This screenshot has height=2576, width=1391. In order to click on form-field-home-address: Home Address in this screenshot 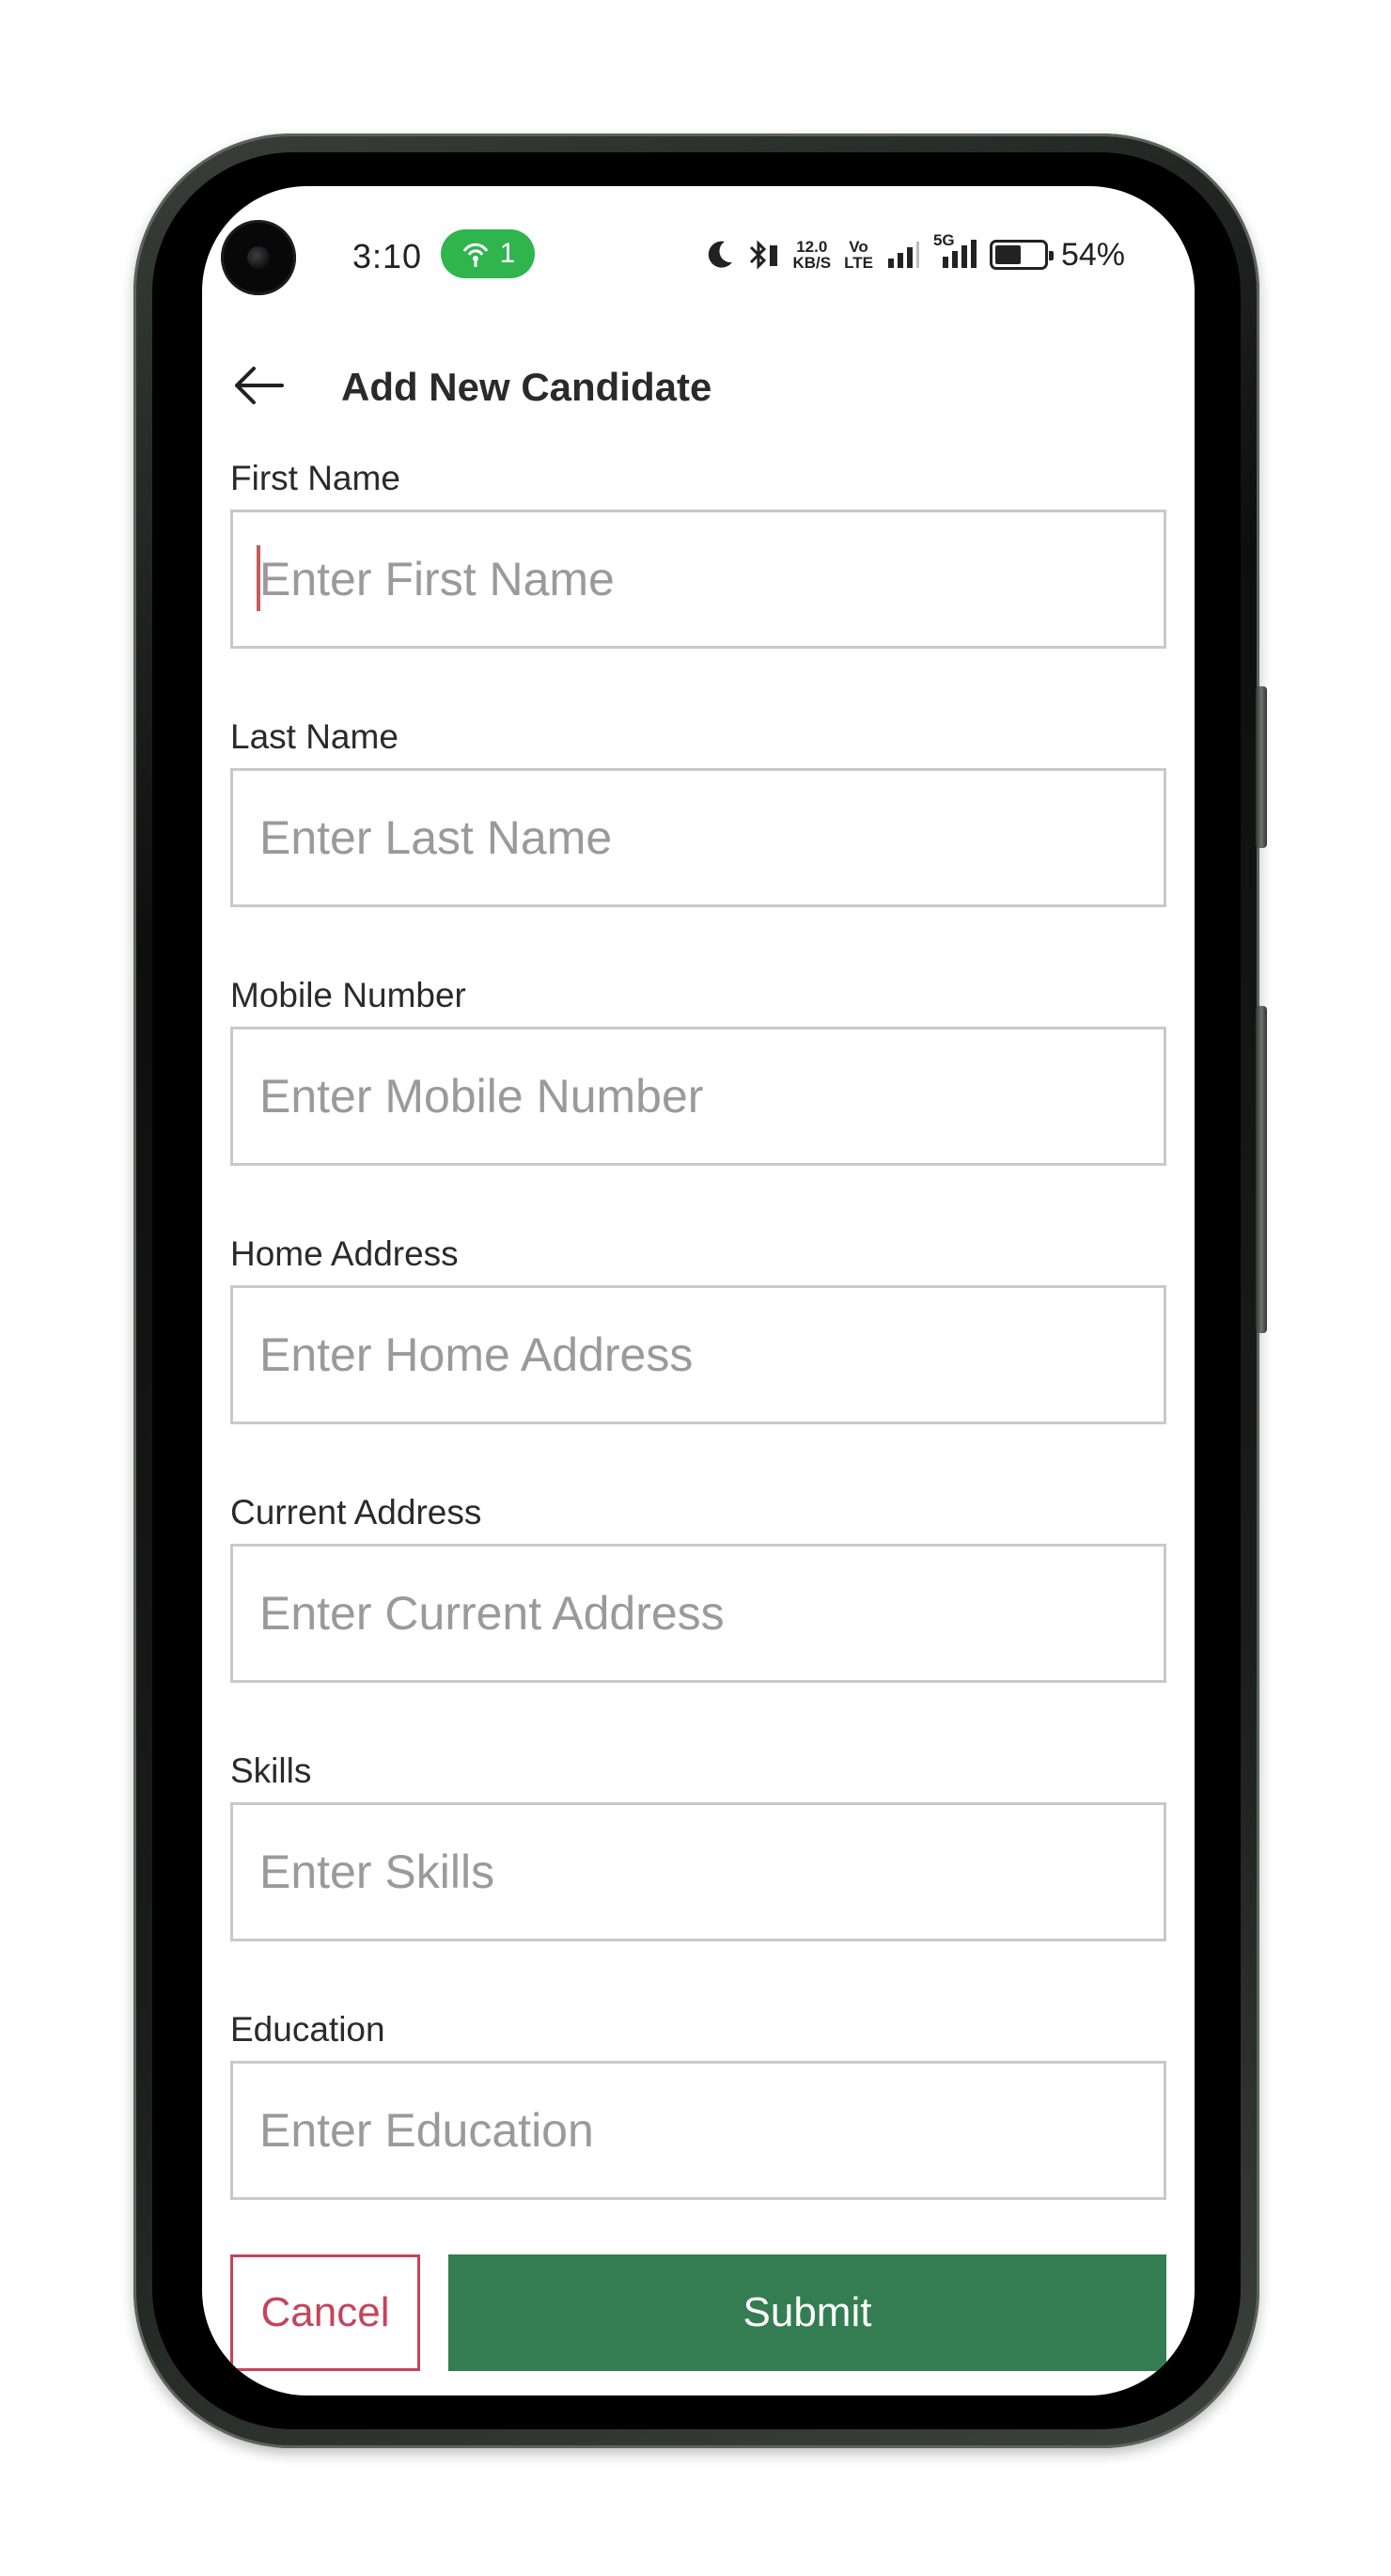, I will do `click(698, 1364)`.